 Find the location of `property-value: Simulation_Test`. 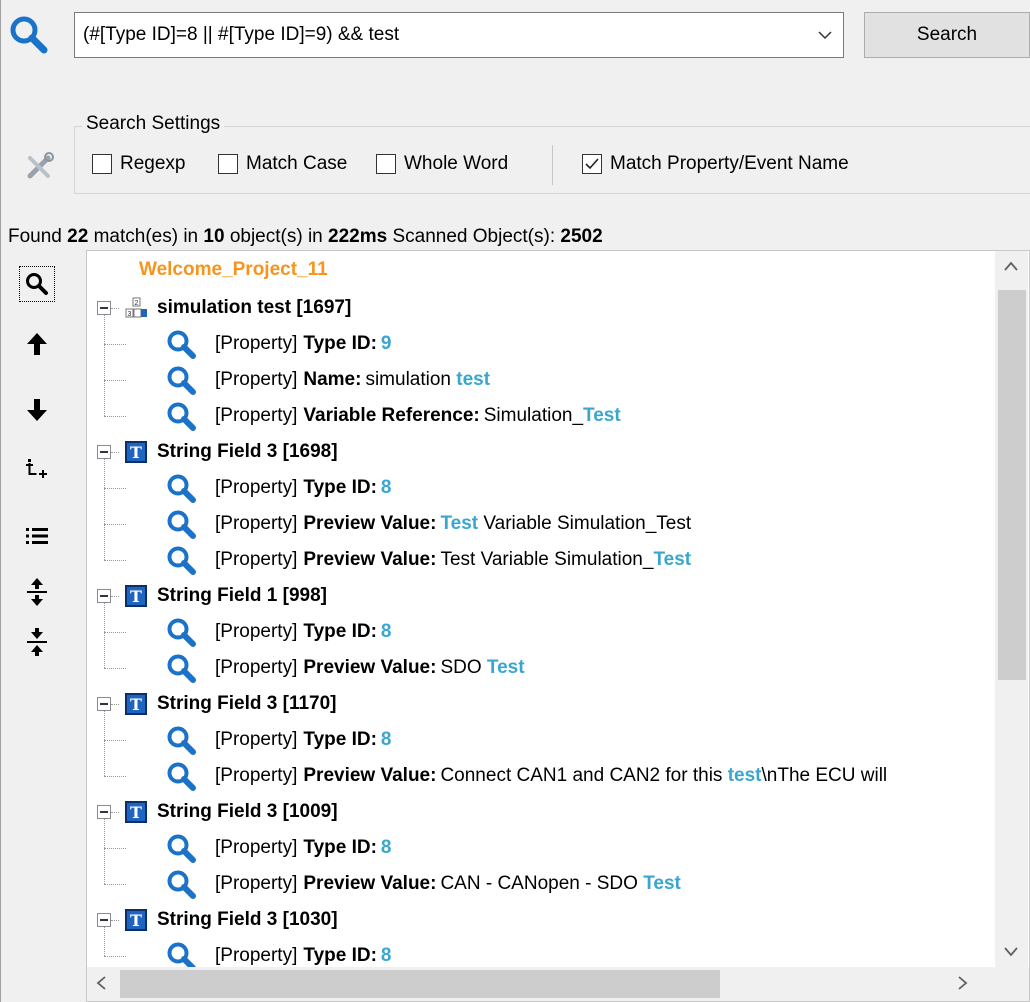

property-value: Simulation_Test is located at coordinates (552, 416).